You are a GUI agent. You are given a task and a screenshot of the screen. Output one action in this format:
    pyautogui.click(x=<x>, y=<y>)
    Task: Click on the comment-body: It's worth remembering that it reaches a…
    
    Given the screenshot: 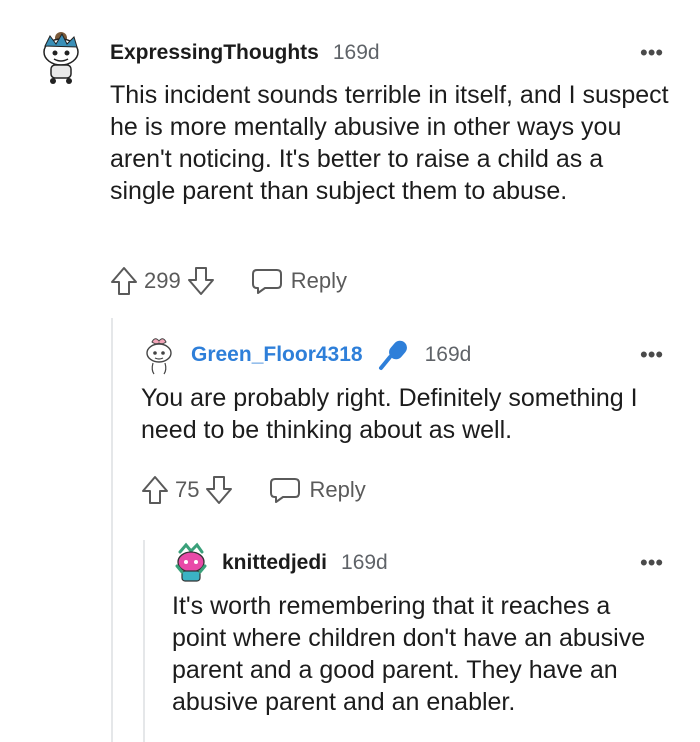 What is the action you would take?
    pyautogui.click(x=409, y=654)
    